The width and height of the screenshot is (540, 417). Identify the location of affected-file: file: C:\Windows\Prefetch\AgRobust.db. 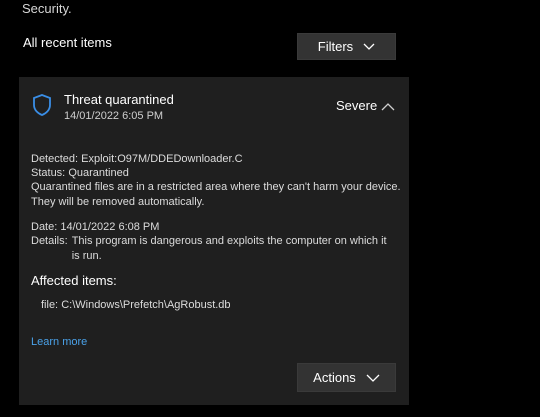
(136, 305).